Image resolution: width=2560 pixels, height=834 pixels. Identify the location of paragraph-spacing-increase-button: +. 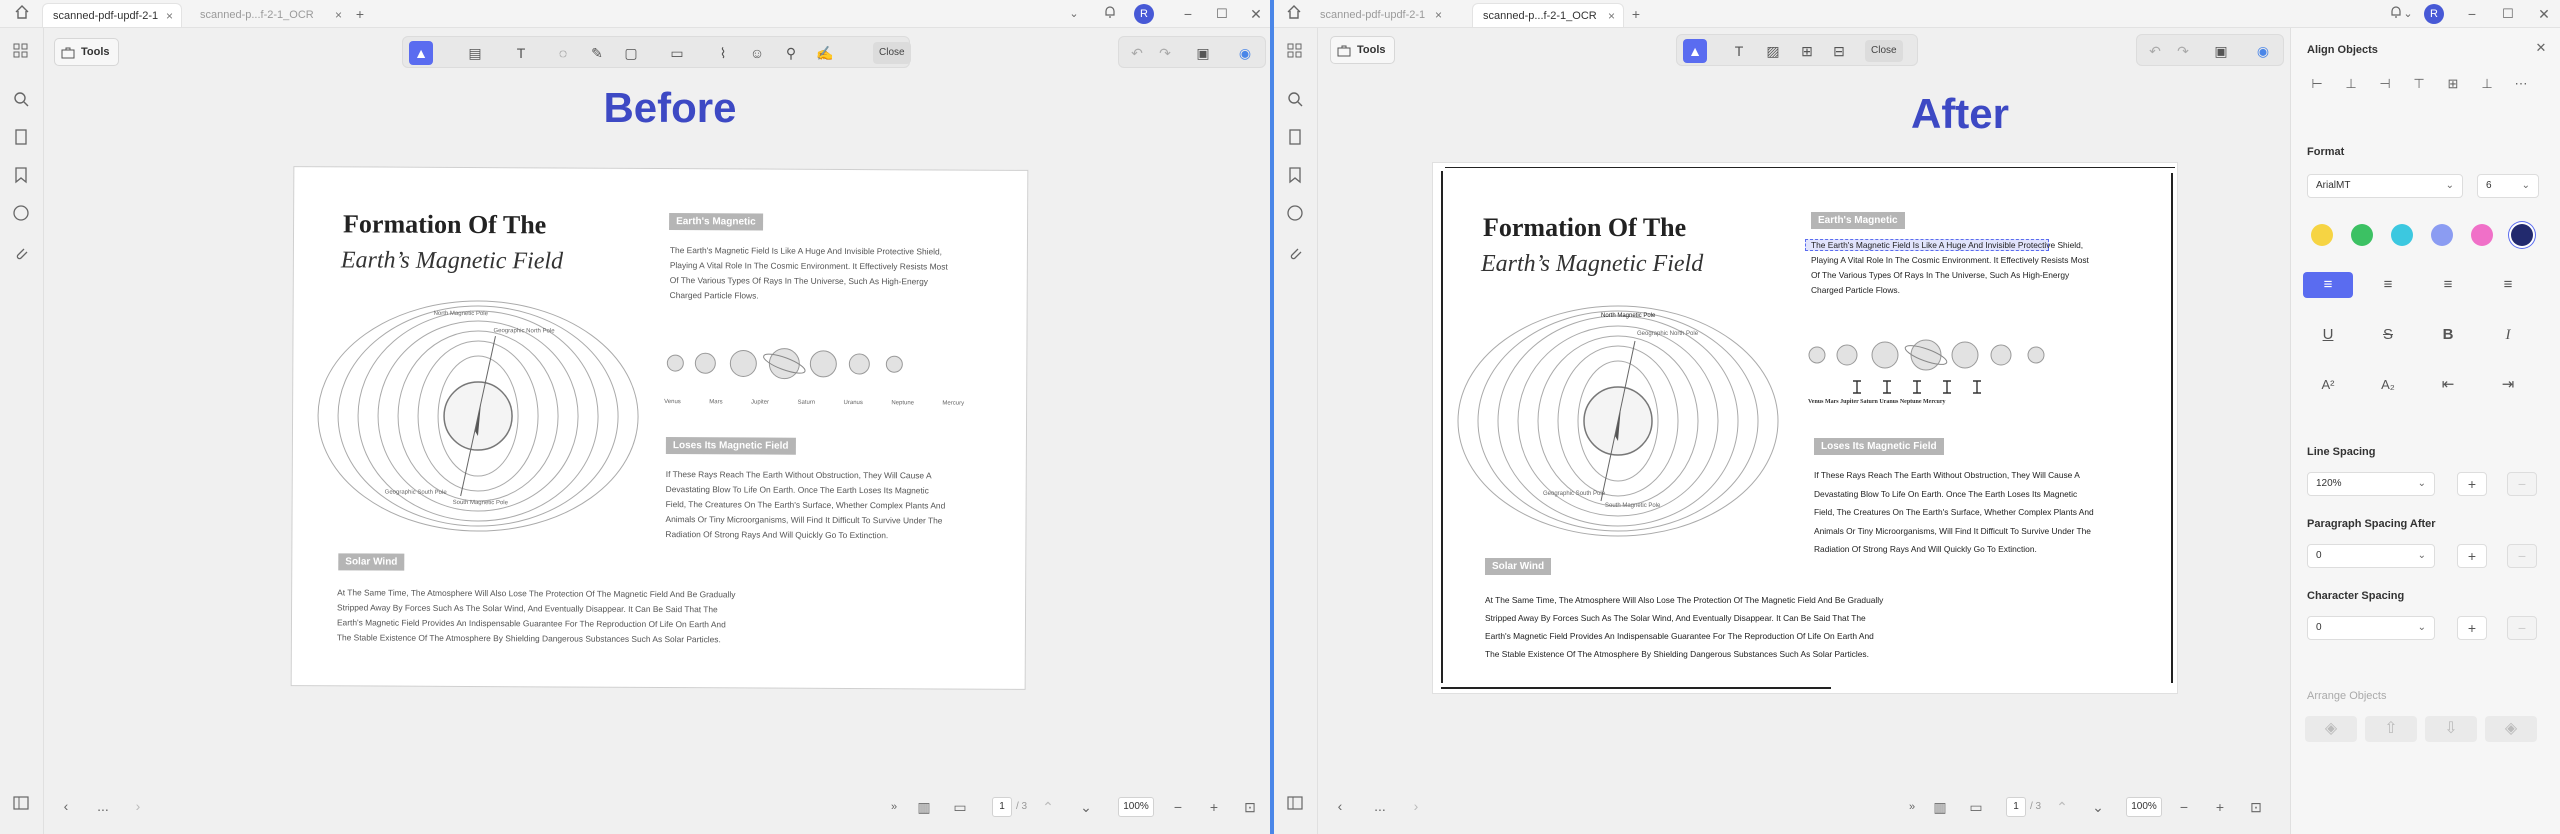
(2472, 556).